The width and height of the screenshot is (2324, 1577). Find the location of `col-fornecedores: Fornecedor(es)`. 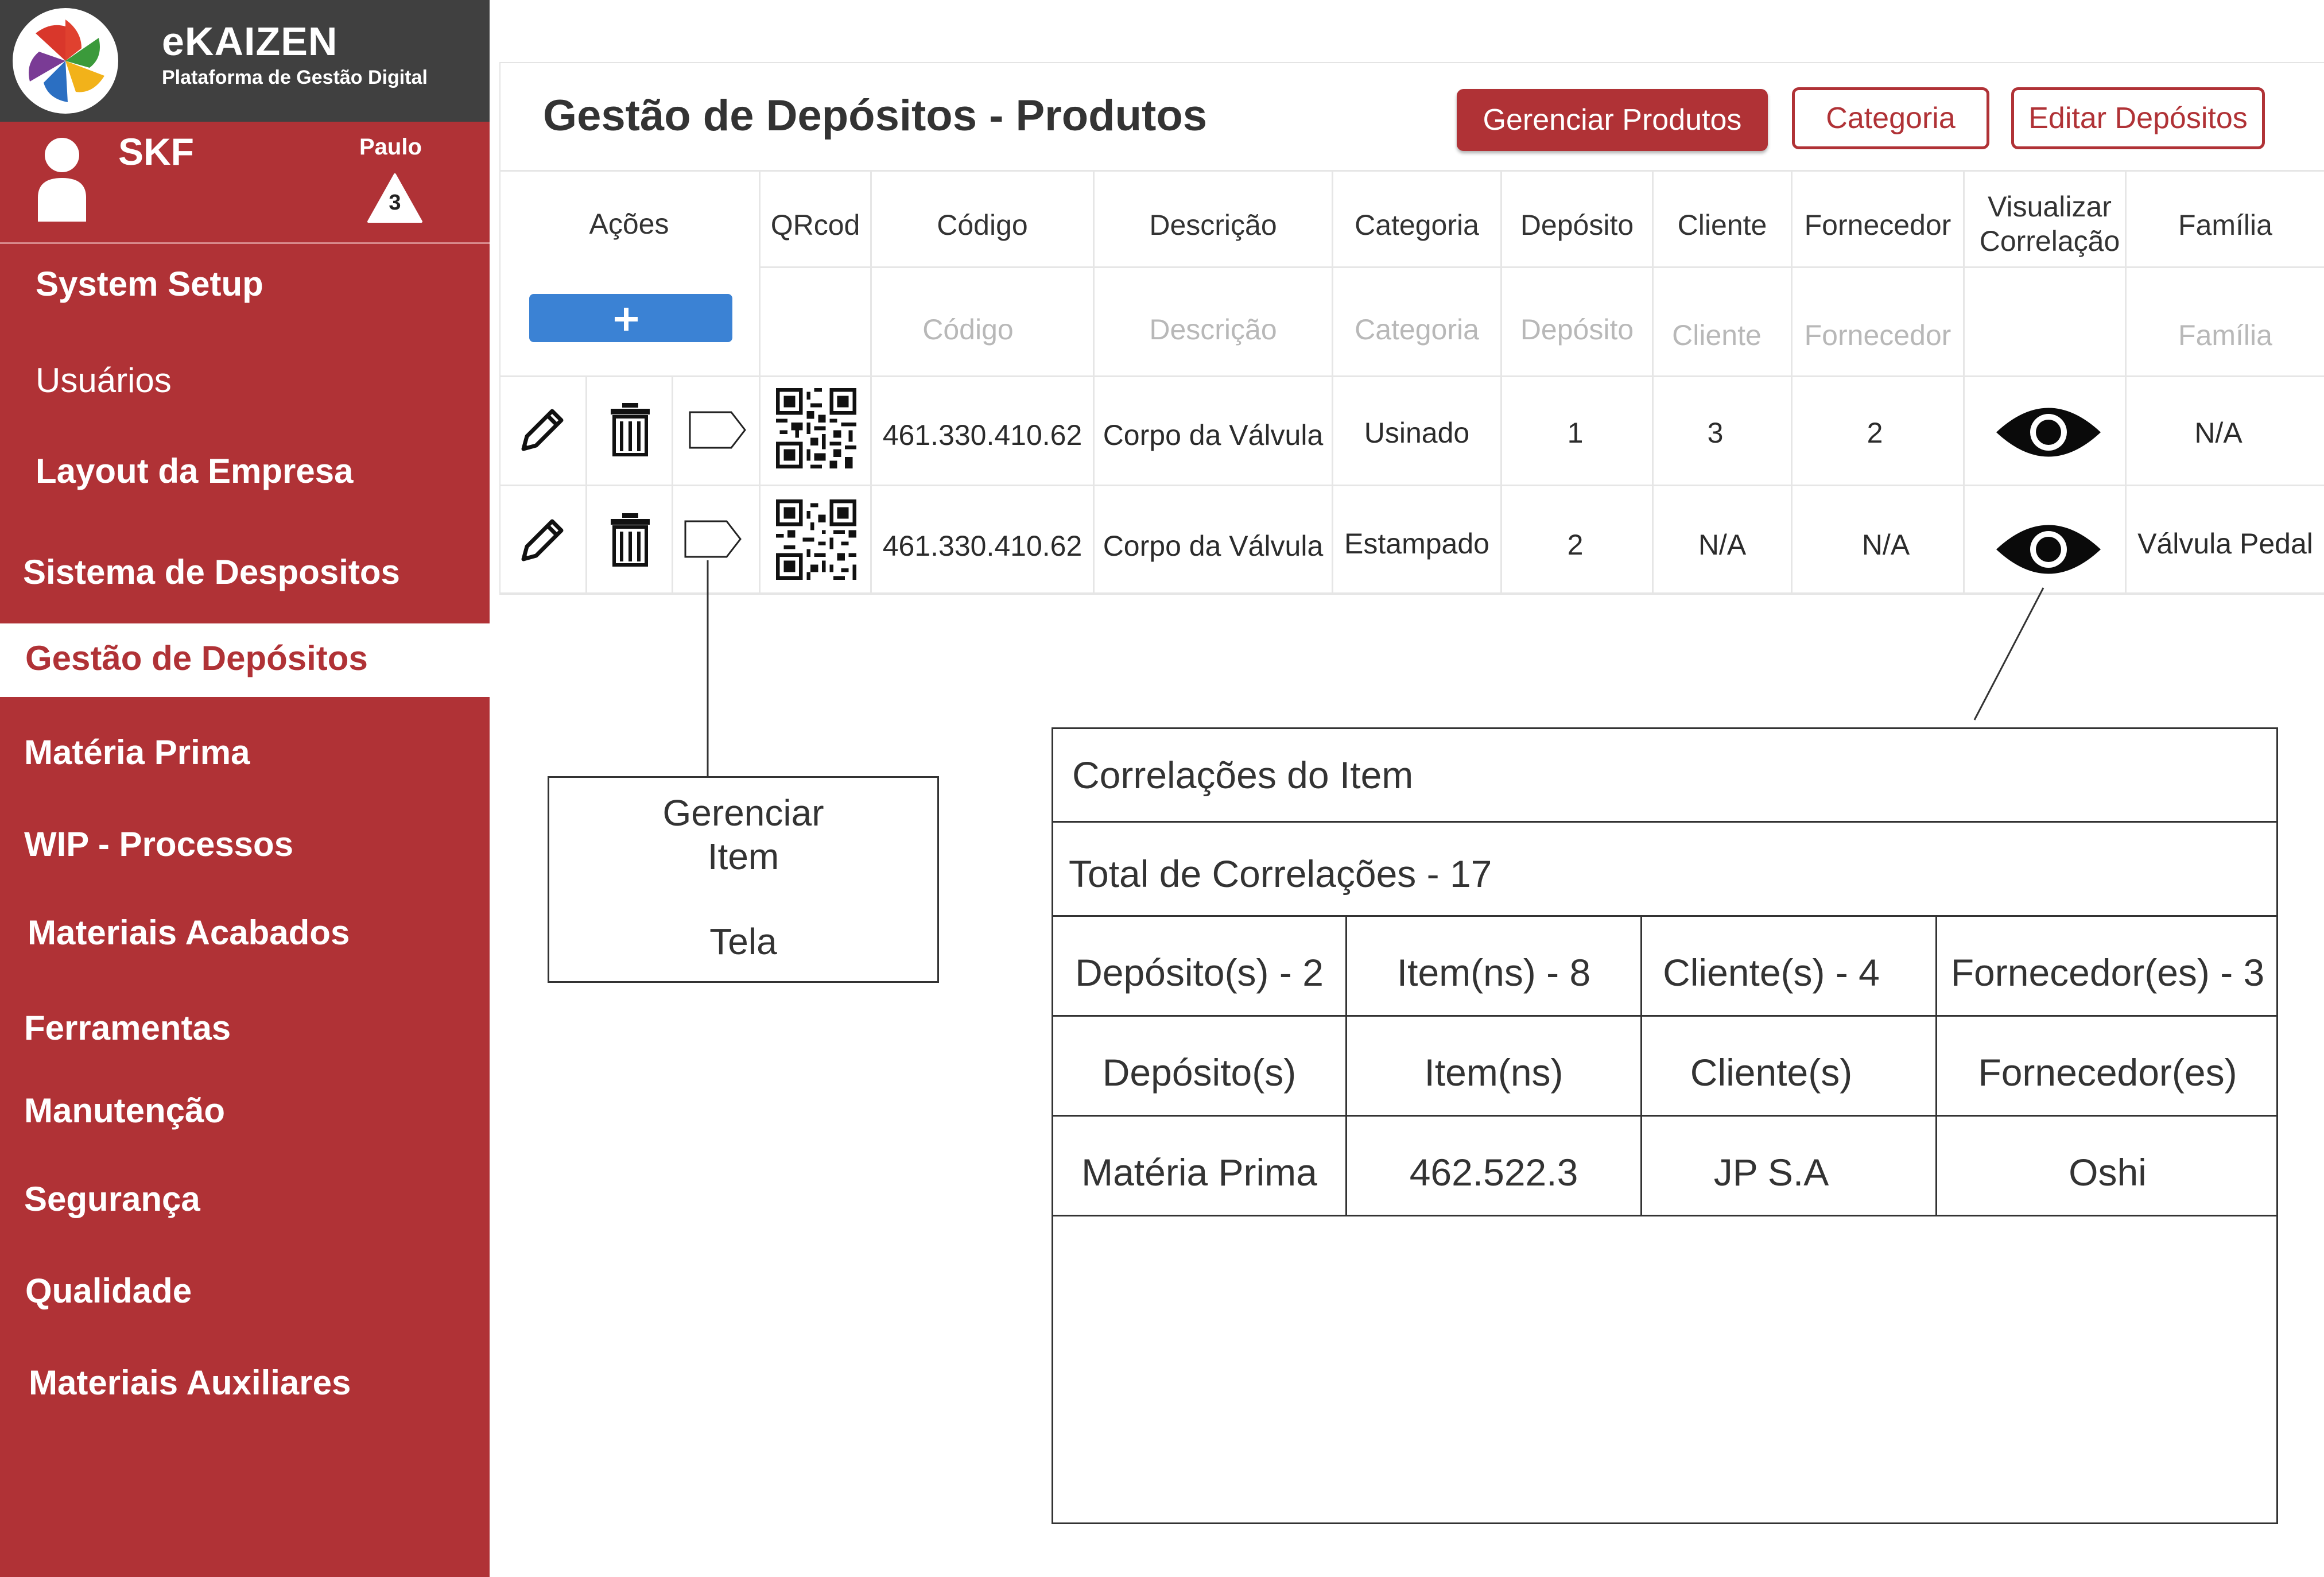

col-fornecedores: Fornecedor(es) is located at coordinates (2107, 1072).